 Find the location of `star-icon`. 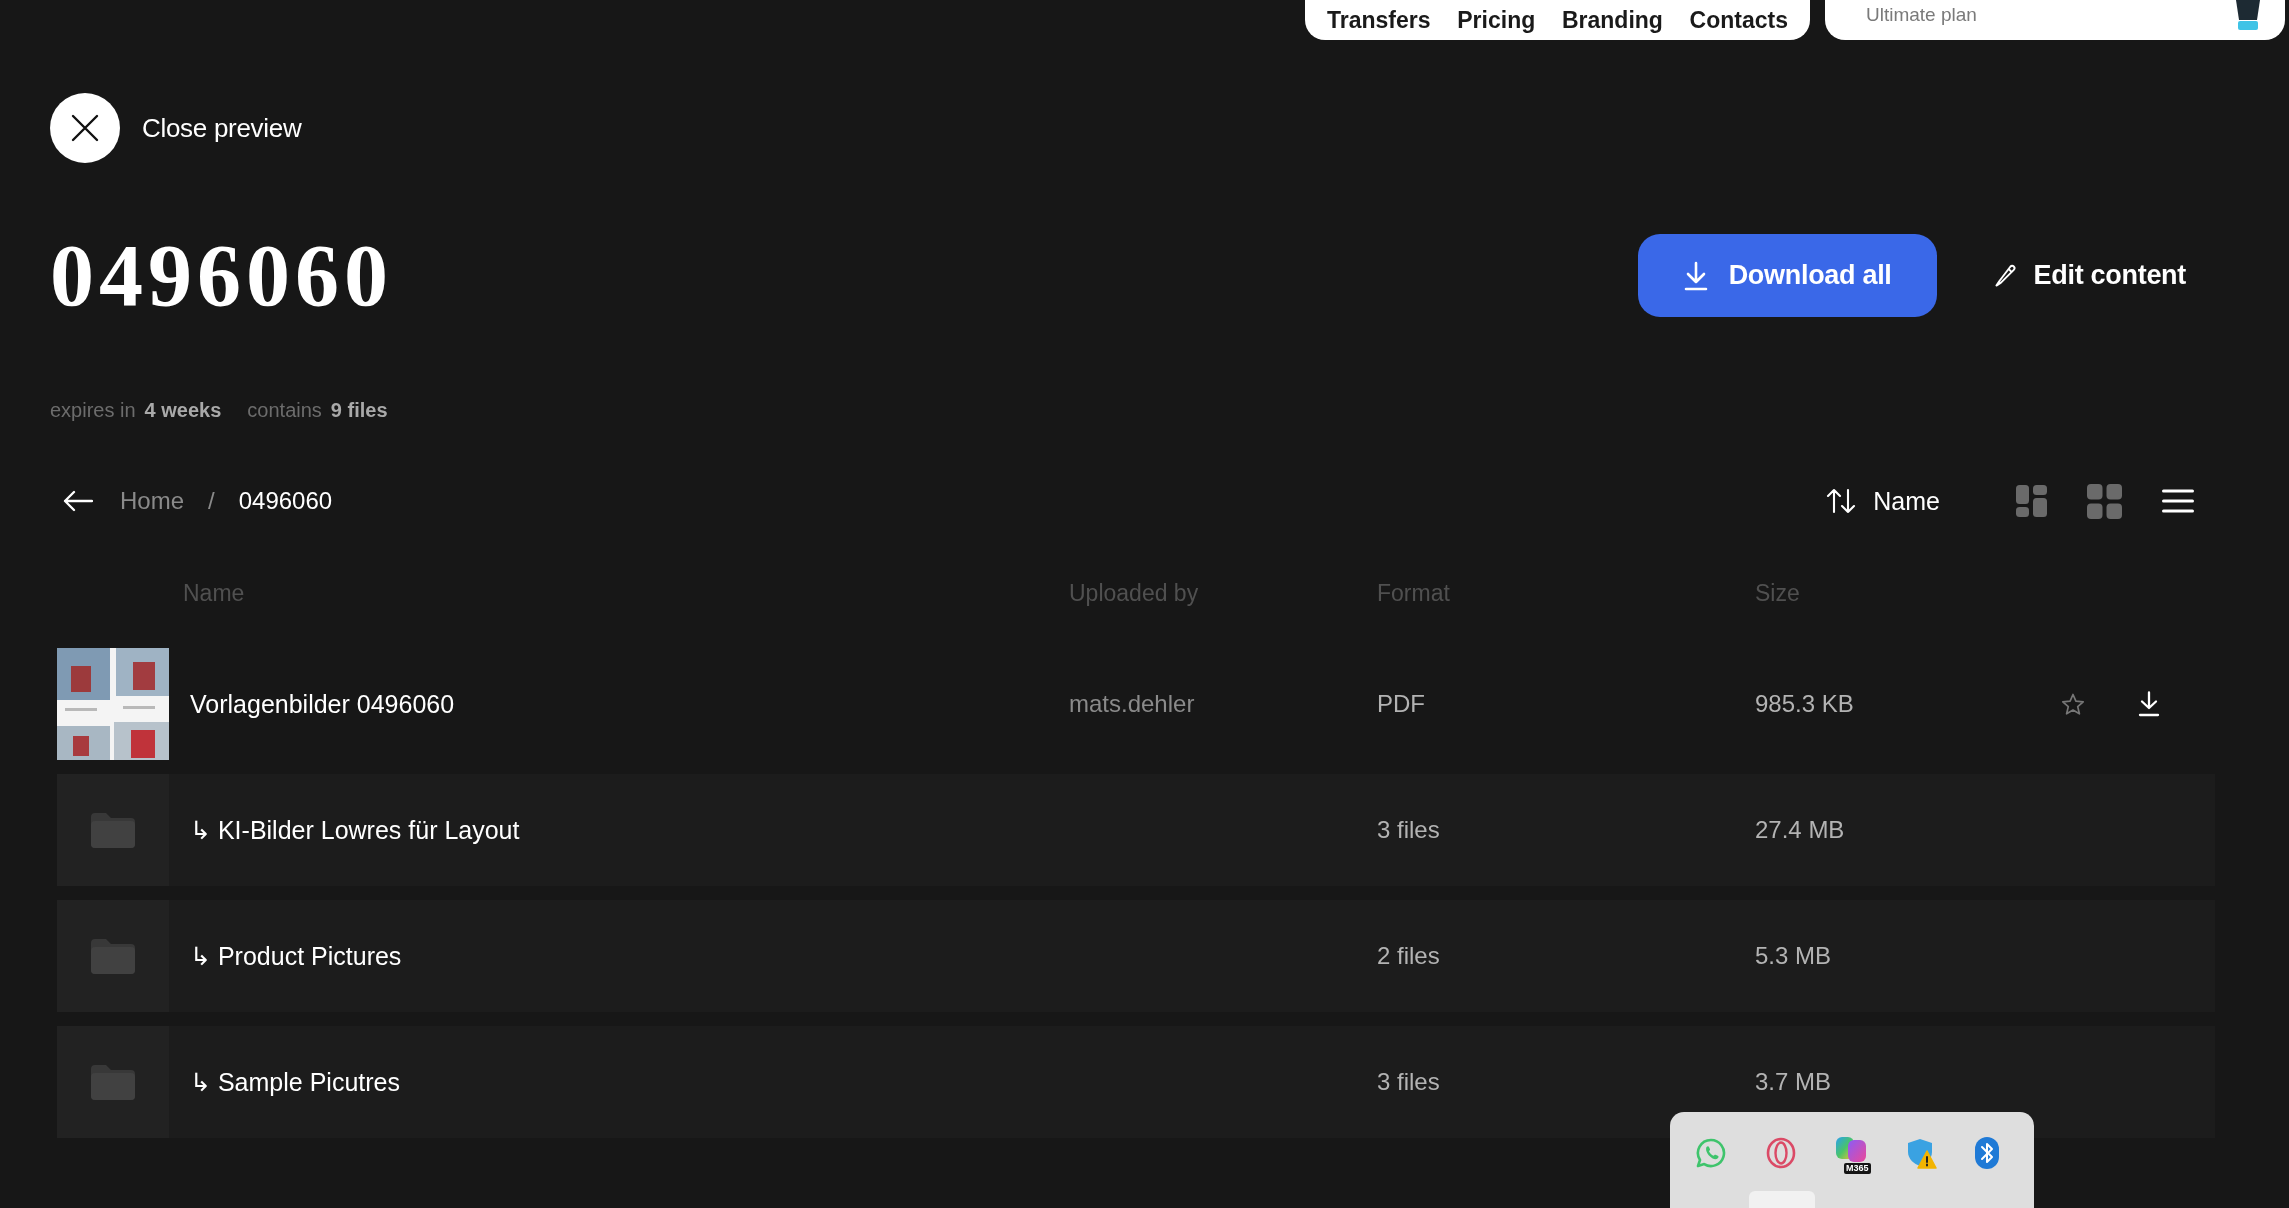

star-icon is located at coordinates (2073, 704).